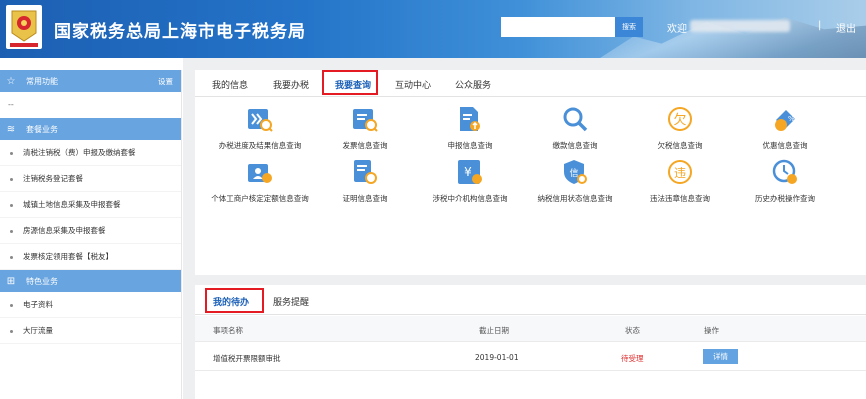  I want to click on func-label: 申报信息查询, so click(470, 145).